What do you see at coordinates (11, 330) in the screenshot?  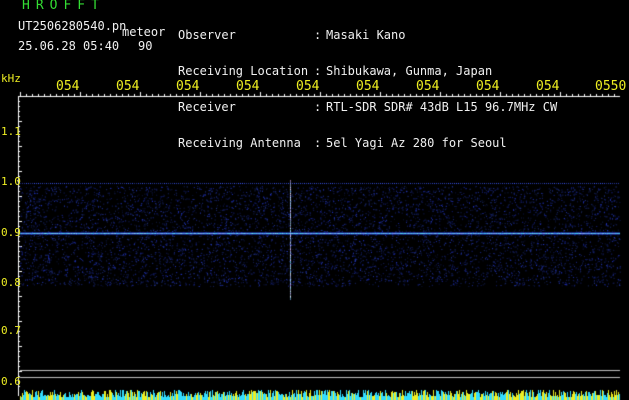 I see `freq-tick: 0.7` at bounding box center [11, 330].